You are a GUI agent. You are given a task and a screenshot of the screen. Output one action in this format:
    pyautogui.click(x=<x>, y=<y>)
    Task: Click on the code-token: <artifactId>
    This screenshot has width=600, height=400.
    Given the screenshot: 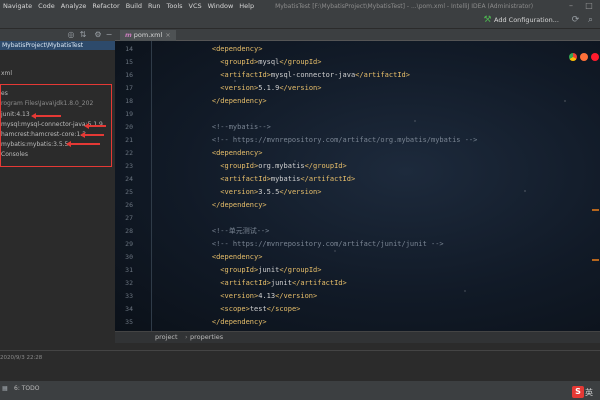 What is the action you would take?
    pyautogui.click(x=245, y=283)
    